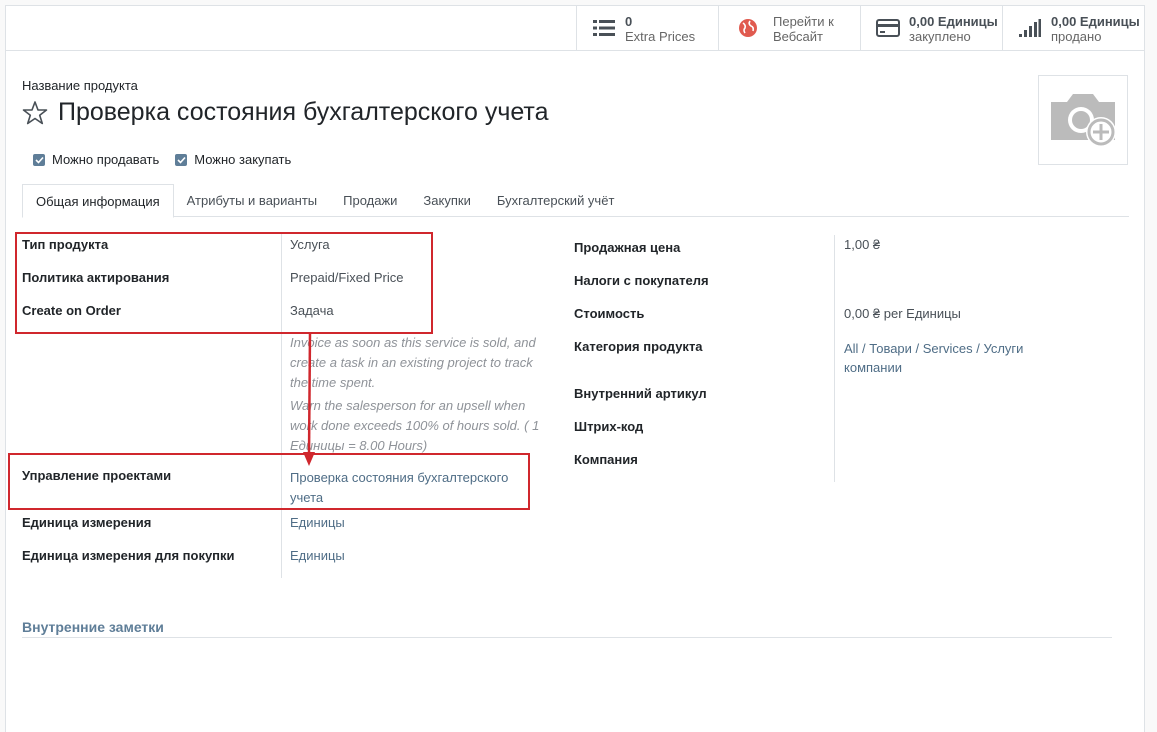  Describe the element at coordinates (888, 28) in the screenshot. I see `credit-card-icon` at that location.